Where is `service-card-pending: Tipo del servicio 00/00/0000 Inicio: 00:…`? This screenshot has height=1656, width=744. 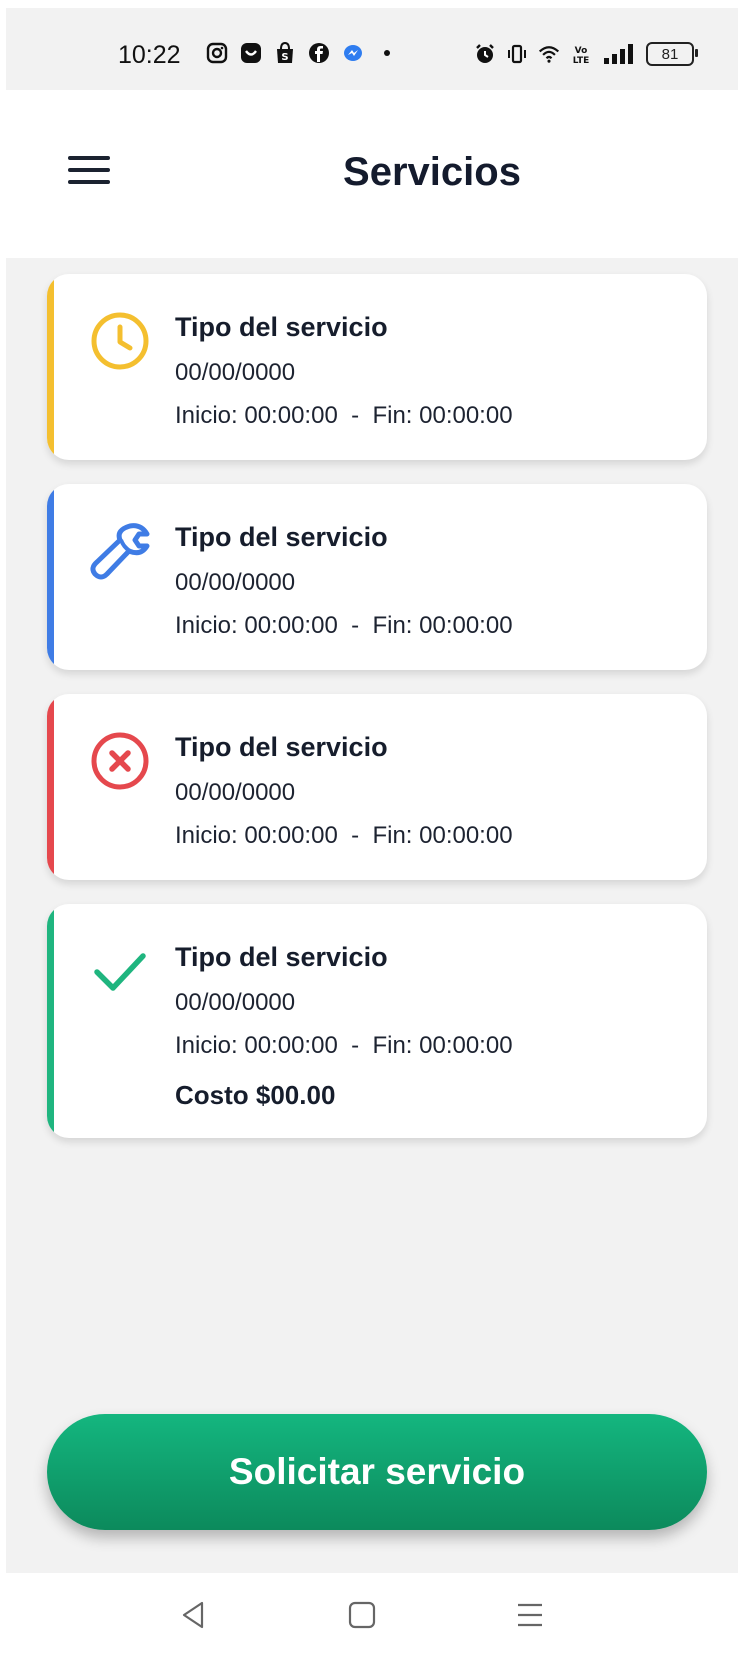 service-card-pending: Tipo del servicio 00/00/0000 Inicio: 00:… is located at coordinates (377, 367).